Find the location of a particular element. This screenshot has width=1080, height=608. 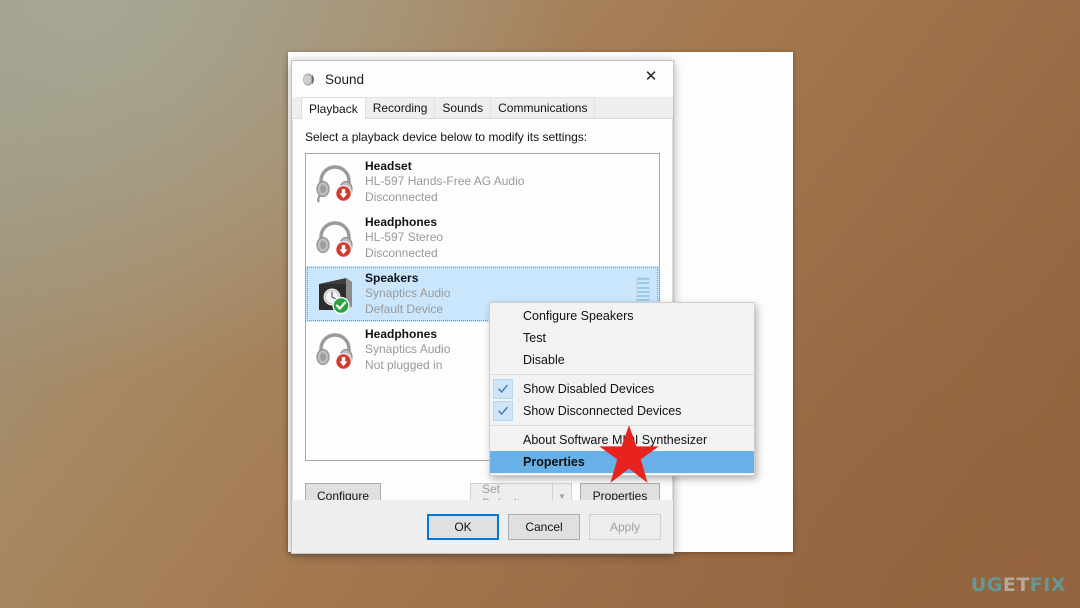

close-icon: ✕ is located at coordinates (651, 76).